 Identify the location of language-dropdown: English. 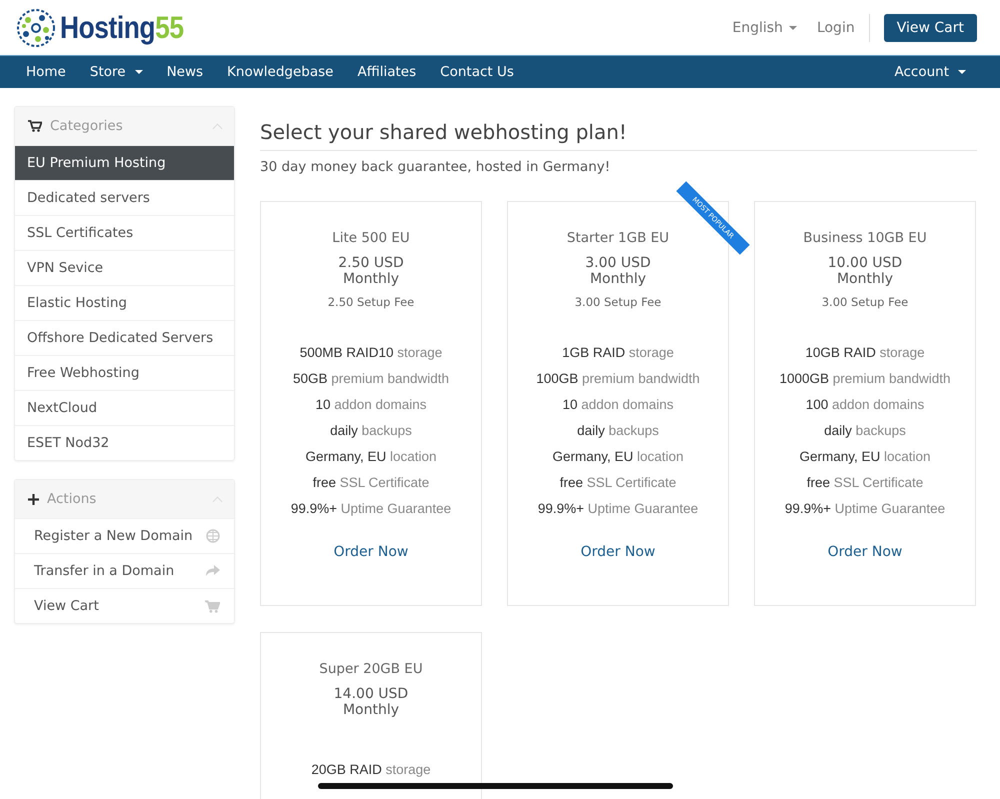
(764, 28).